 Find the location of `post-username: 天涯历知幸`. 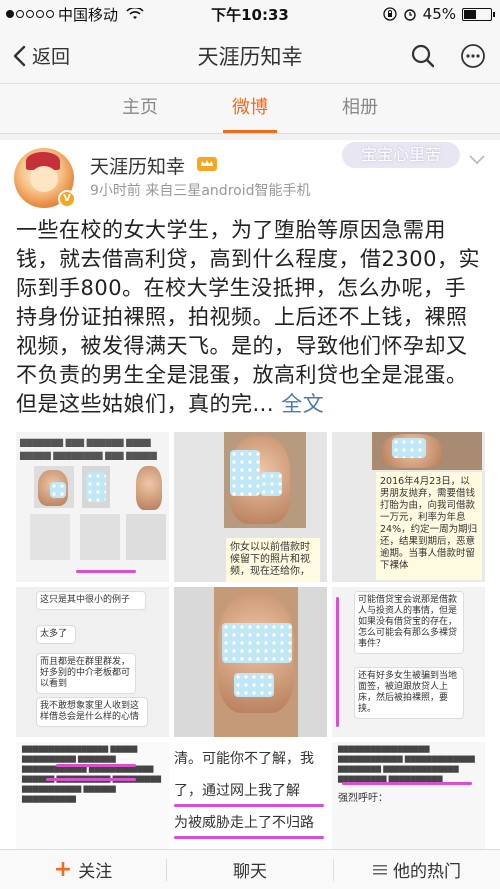

post-username: 天涯历知幸 is located at coordinates (137, 165).